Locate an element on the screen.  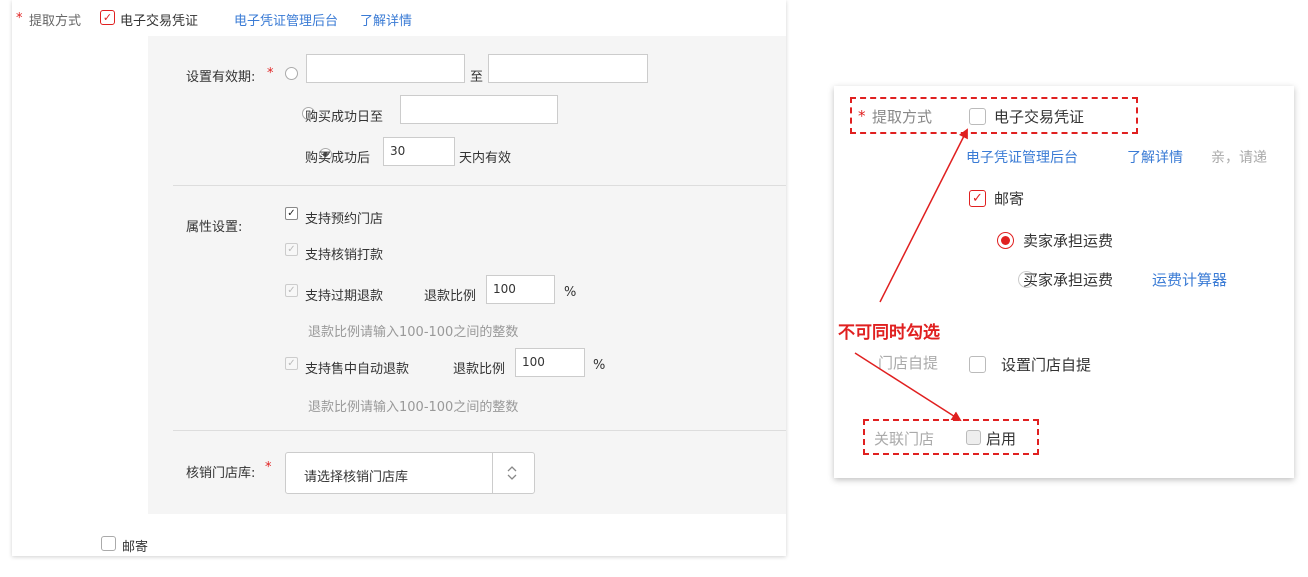
mutual-exclusion-annotation: 不可同时勾选 is located at coordinates (889, 333).